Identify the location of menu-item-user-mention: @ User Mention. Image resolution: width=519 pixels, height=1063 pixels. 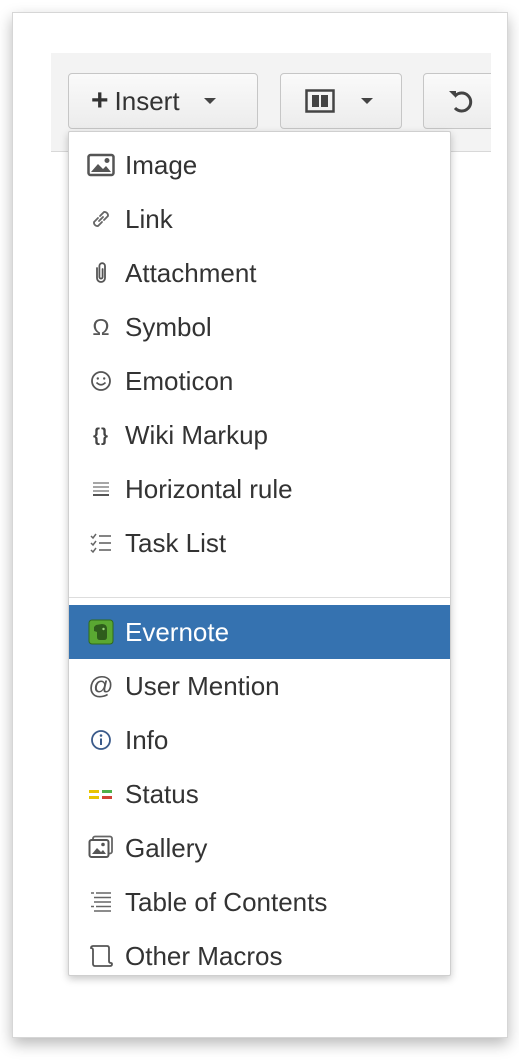
(259, 686).